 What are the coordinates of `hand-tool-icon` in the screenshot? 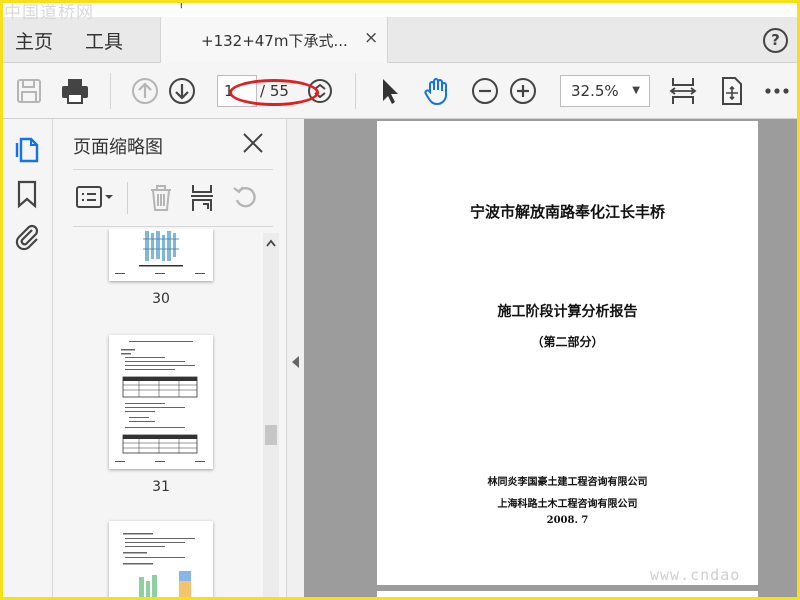 It's located at (437, 91).